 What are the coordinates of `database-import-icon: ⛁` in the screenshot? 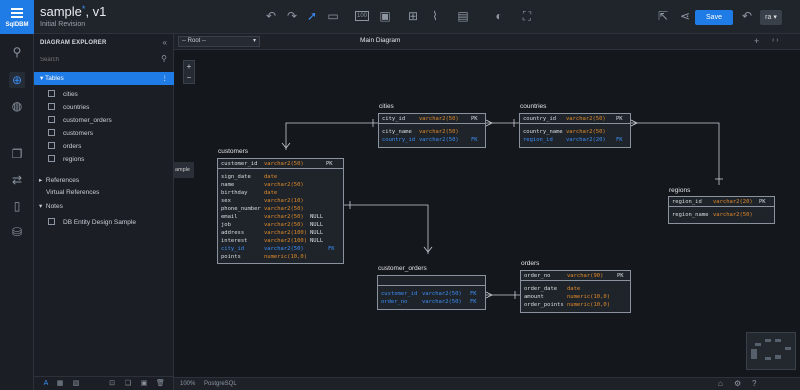 It's located at (17, 232).